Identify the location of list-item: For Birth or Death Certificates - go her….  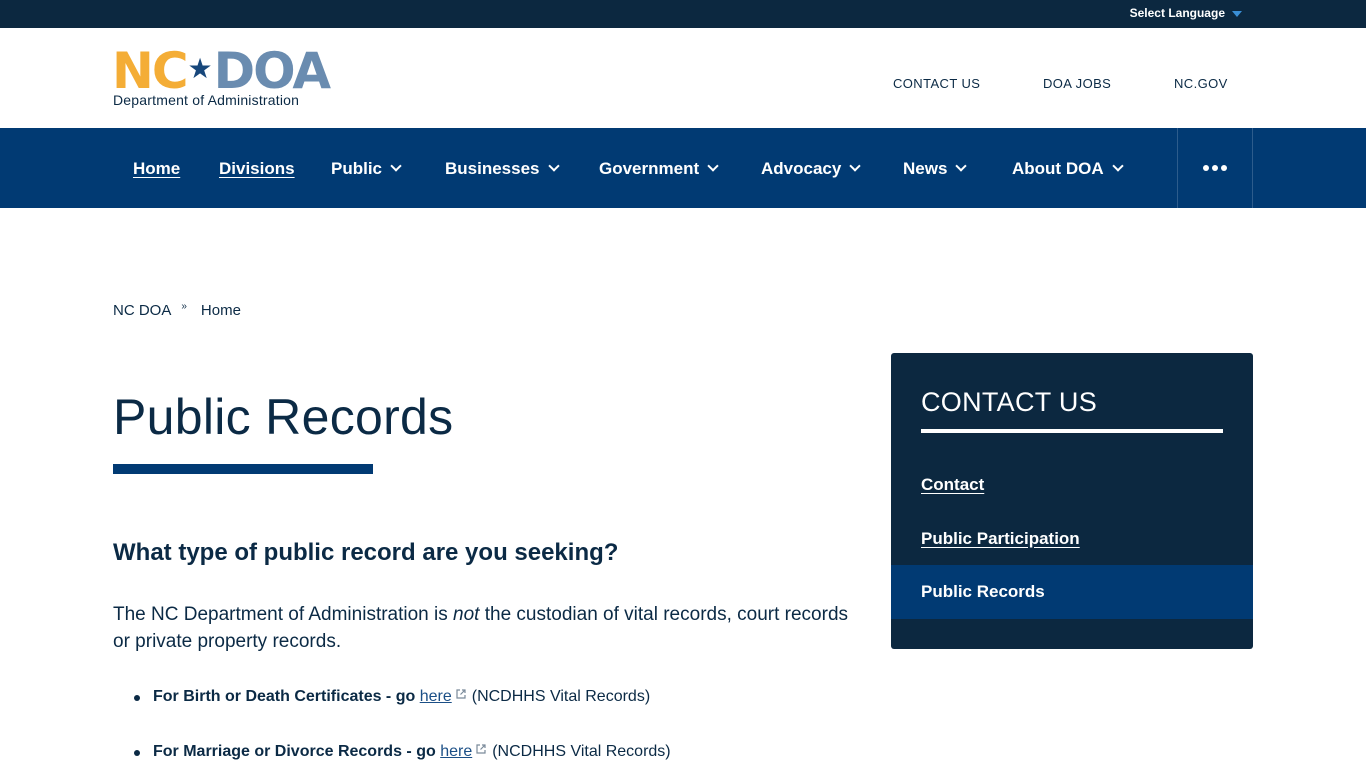
(483, 712).